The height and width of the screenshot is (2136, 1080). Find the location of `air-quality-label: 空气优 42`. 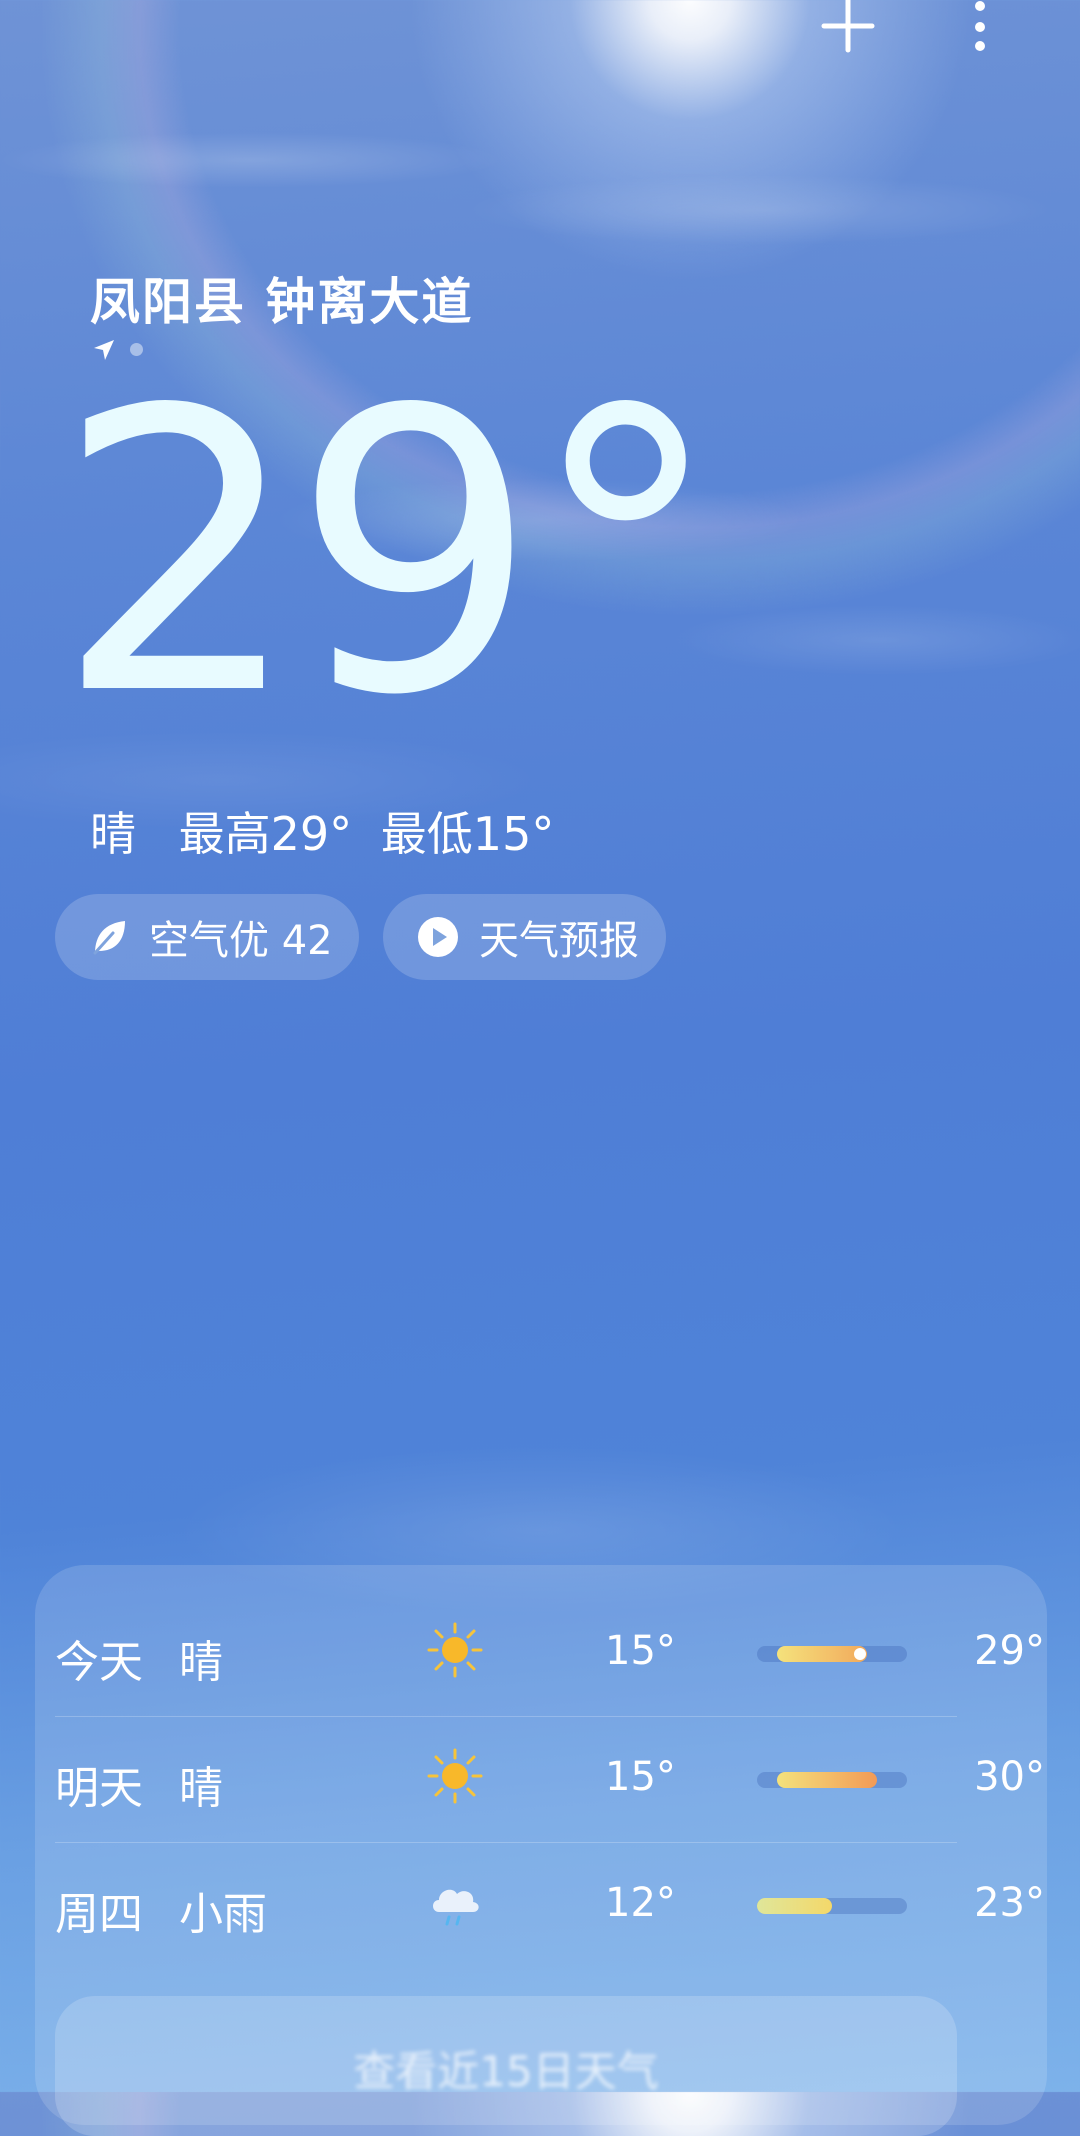

air-quality-label: 空气优 42 is located at coordinates (241, 941).